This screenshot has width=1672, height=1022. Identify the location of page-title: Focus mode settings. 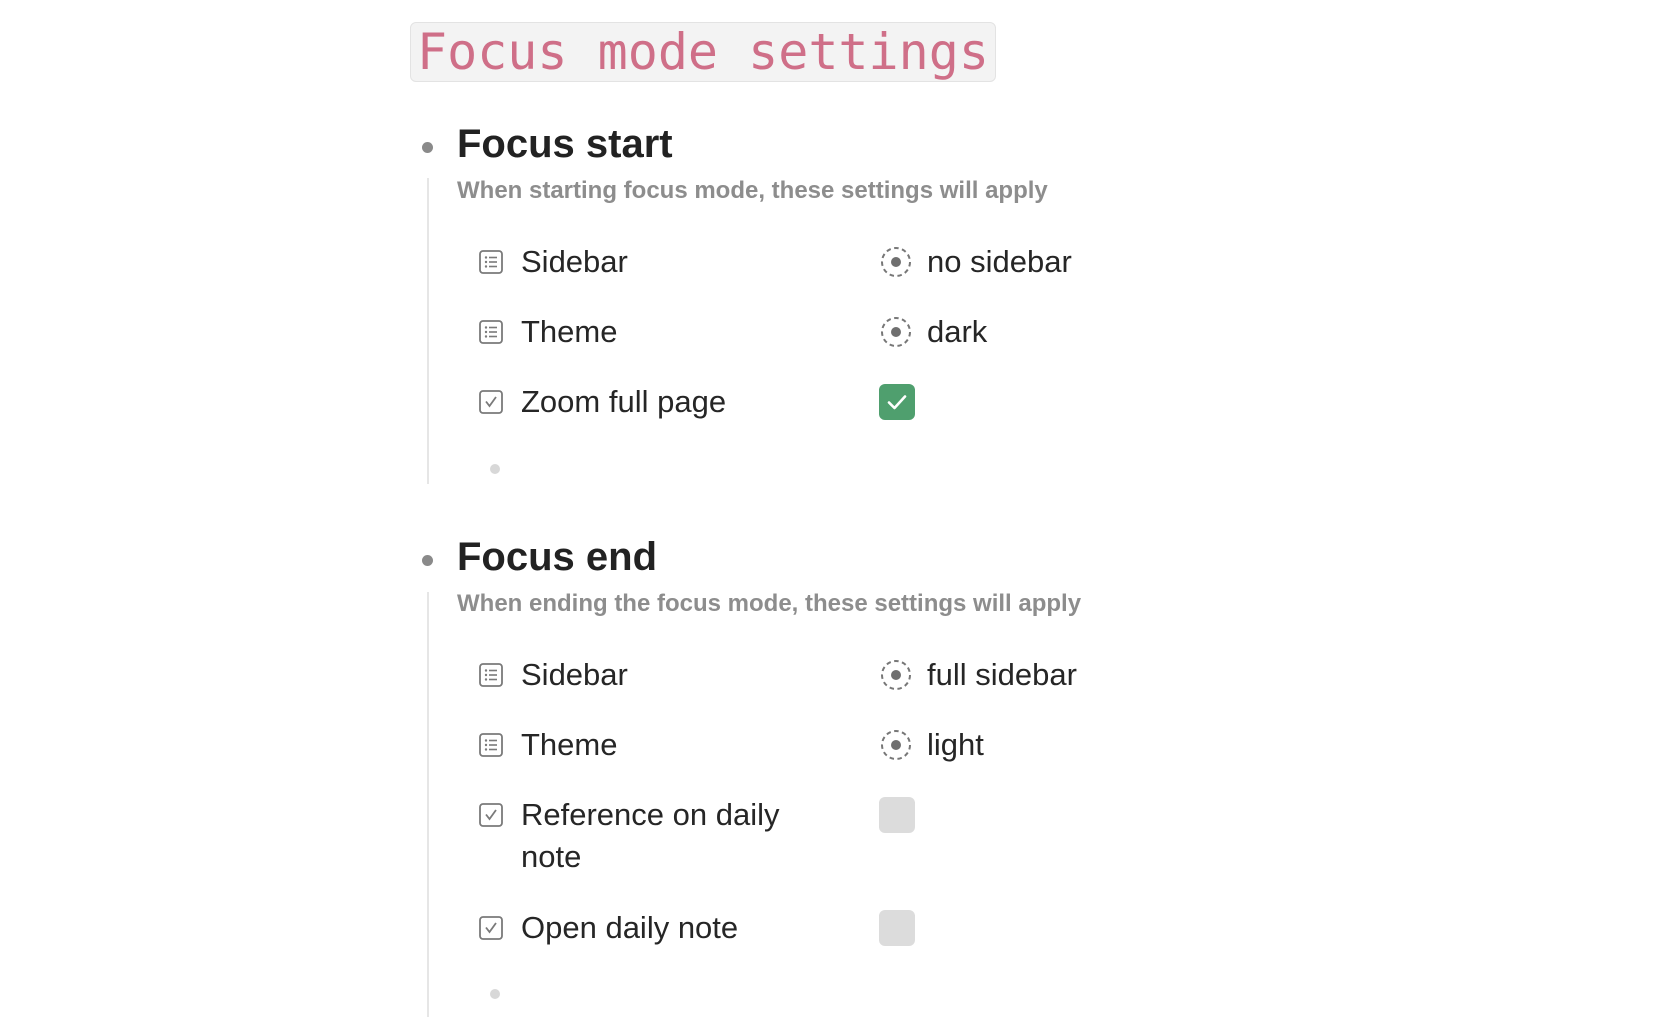
(703, 52).